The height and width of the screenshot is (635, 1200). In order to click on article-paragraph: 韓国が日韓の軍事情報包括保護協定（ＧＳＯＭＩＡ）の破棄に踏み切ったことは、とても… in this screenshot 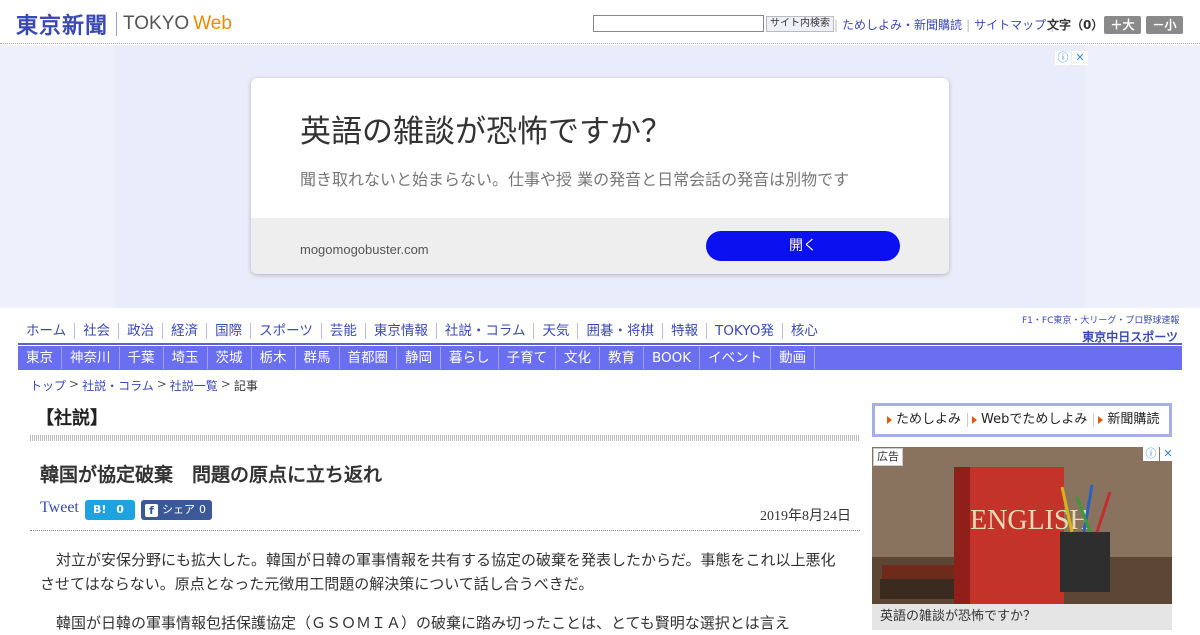, I will do `click(423, 623)`.